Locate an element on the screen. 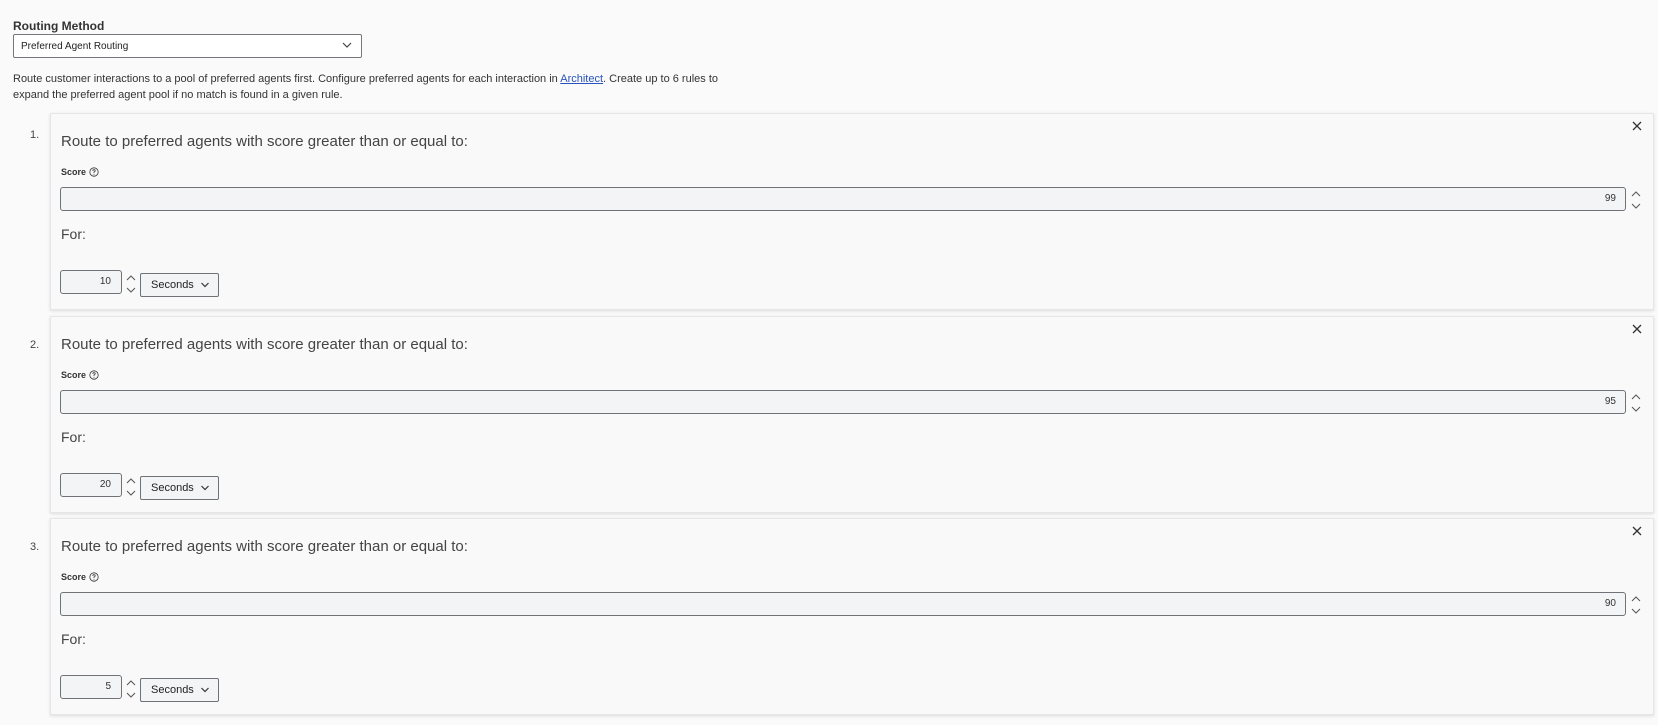 The width and height of the screenshot is (1658, 725). routing-method-select: Preferred Agent Routing is located at coordinates (187, 46).